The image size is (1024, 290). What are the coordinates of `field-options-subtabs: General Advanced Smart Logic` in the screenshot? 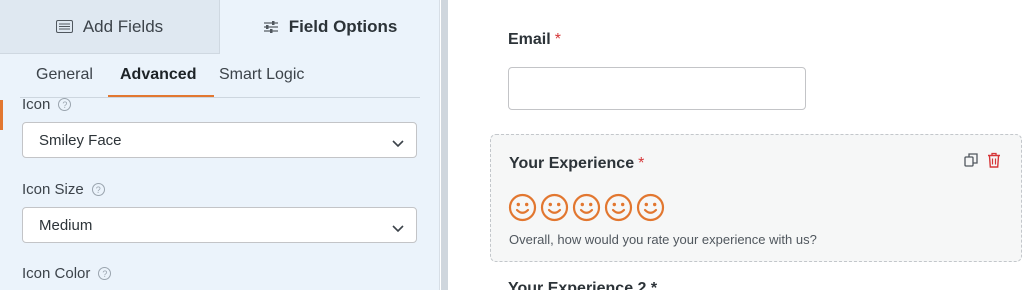 It's located at (220, 76).